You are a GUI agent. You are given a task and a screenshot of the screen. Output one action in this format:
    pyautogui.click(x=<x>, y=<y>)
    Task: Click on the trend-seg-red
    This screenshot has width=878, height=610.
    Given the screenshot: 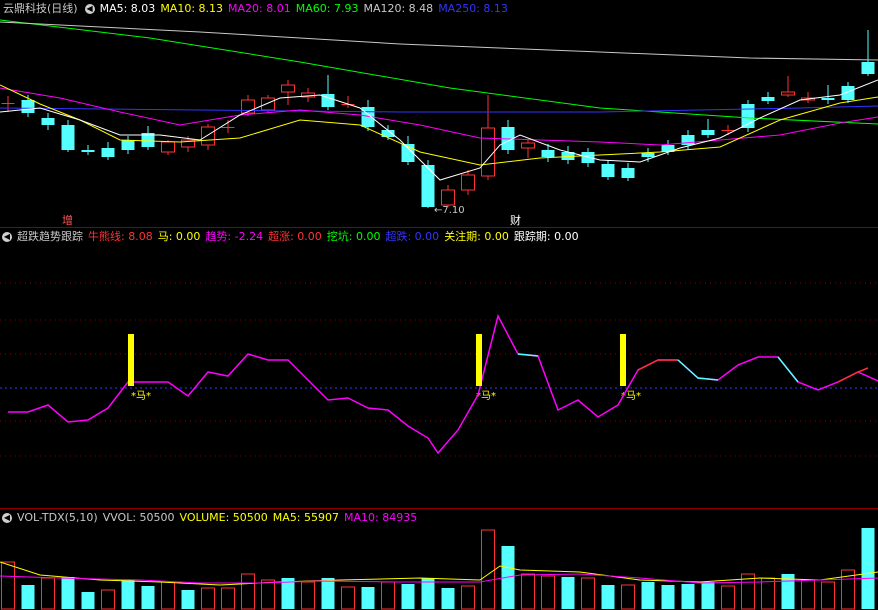 What is the action you would take?
    pyautogui.click(x=657, y=365)
    